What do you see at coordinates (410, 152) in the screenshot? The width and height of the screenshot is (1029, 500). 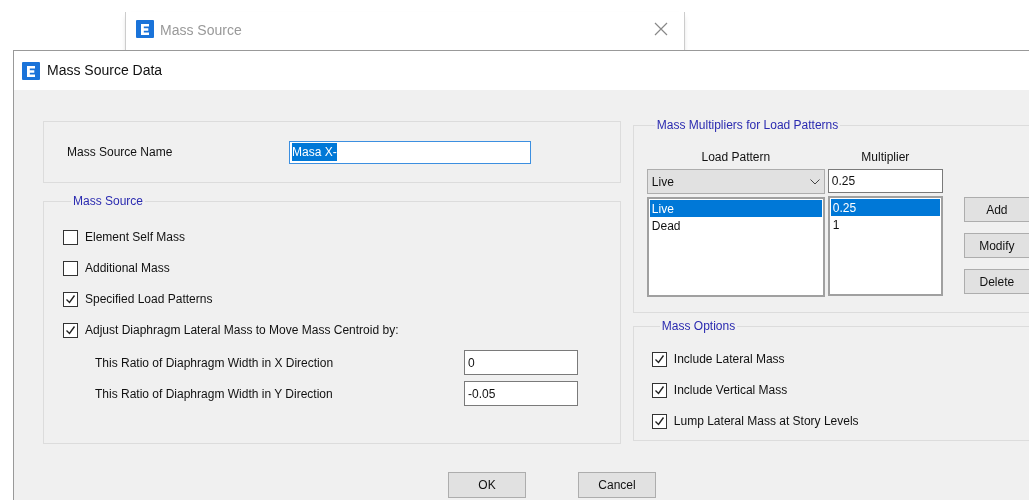 I see `name-input-field: Masa X-` at bounding box center [410, 152].